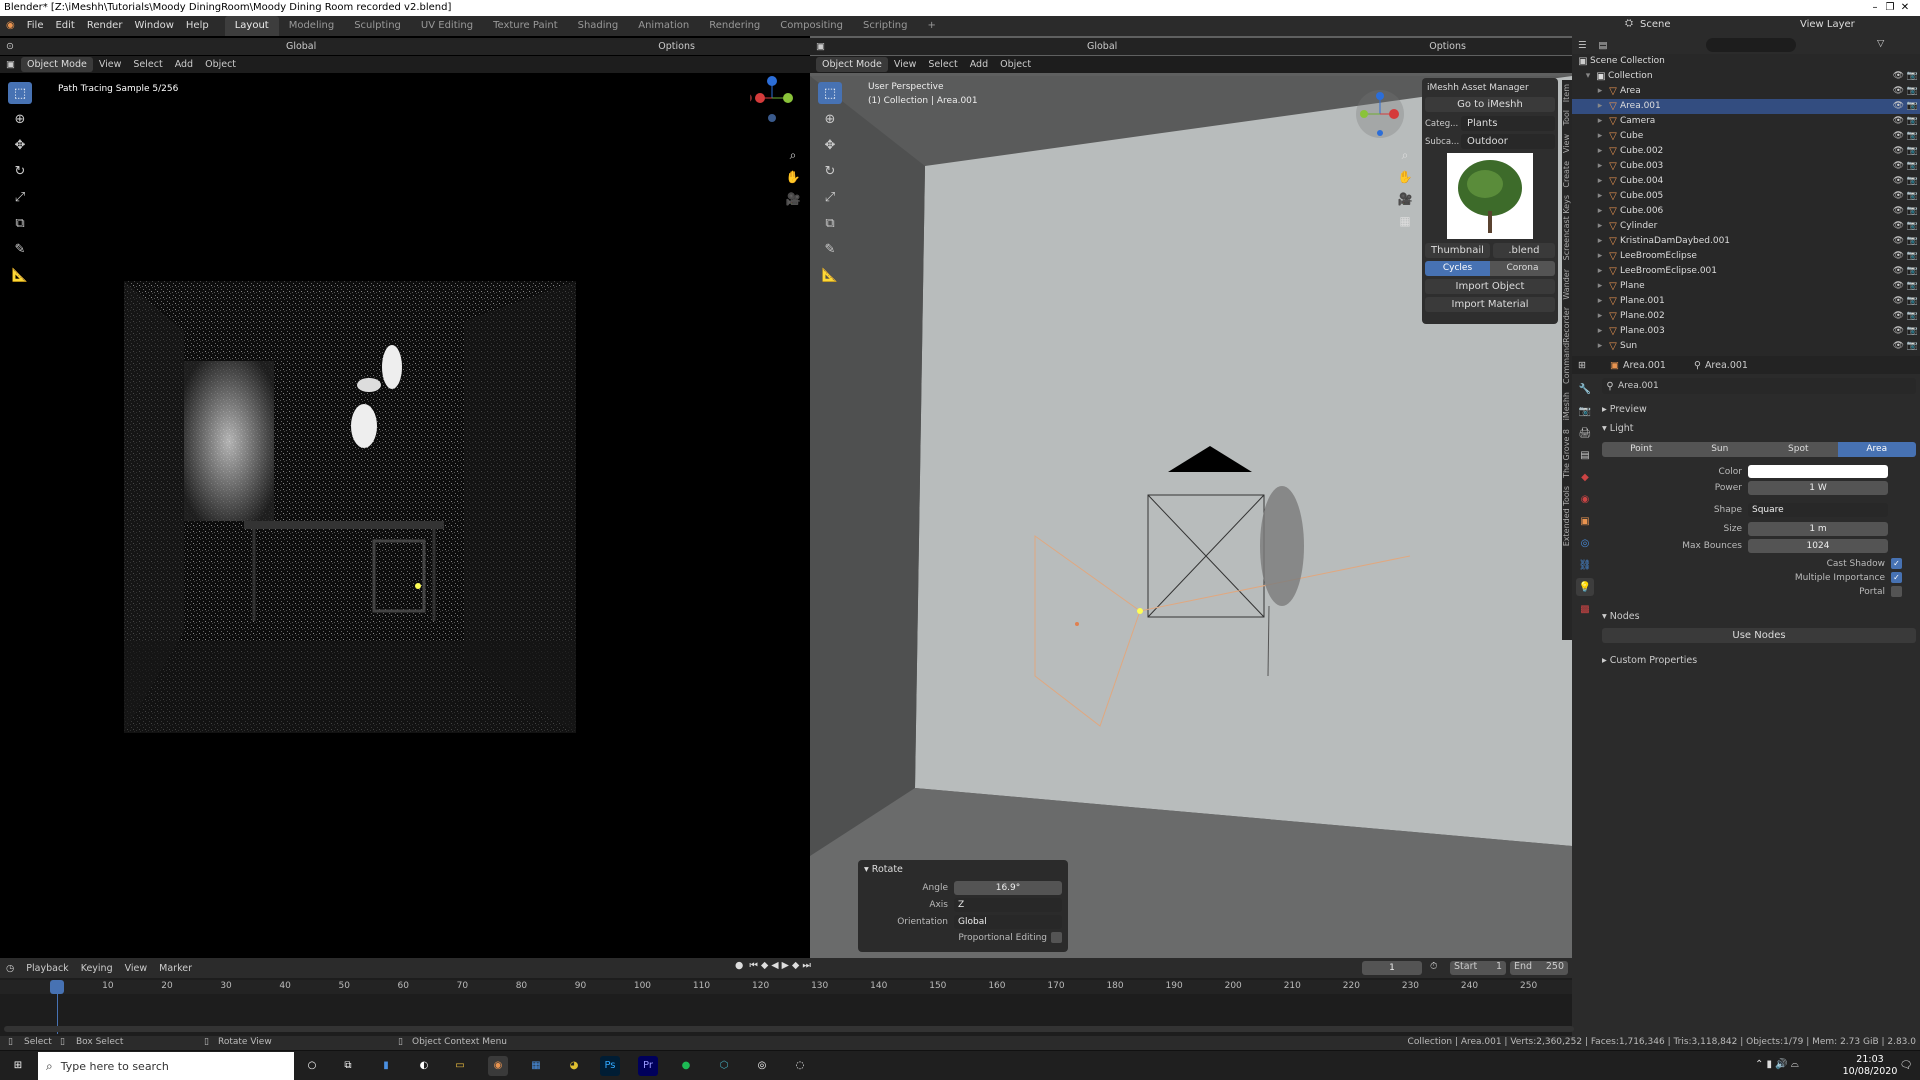 This screenshot has height=1080, width=1920. What do you see at coordinates (830, 223) in the screenshot?
I see `right-transform-tool-icon: ⧉` at bounding box center [830, 223].